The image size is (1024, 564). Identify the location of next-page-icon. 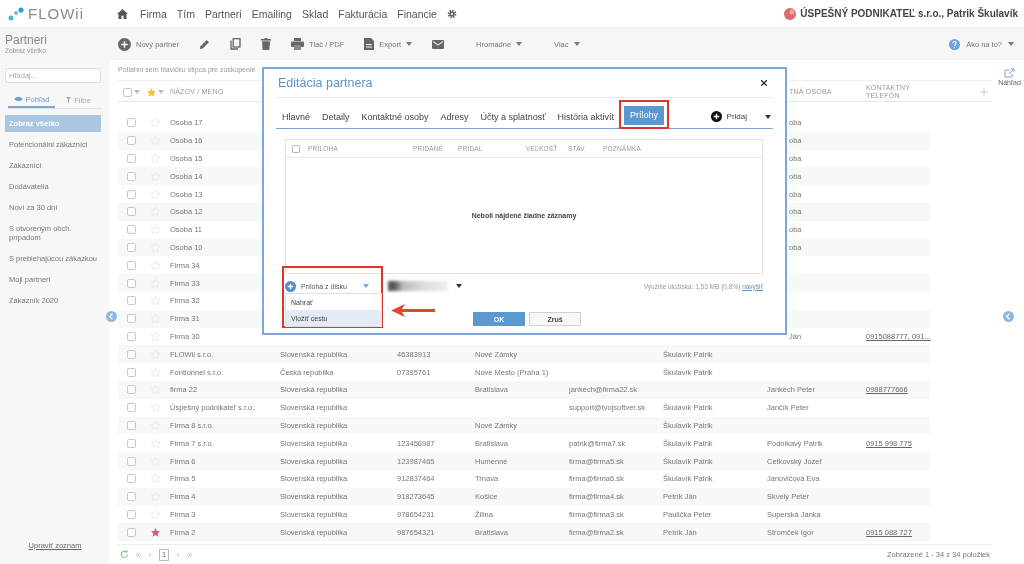
(178, 554).